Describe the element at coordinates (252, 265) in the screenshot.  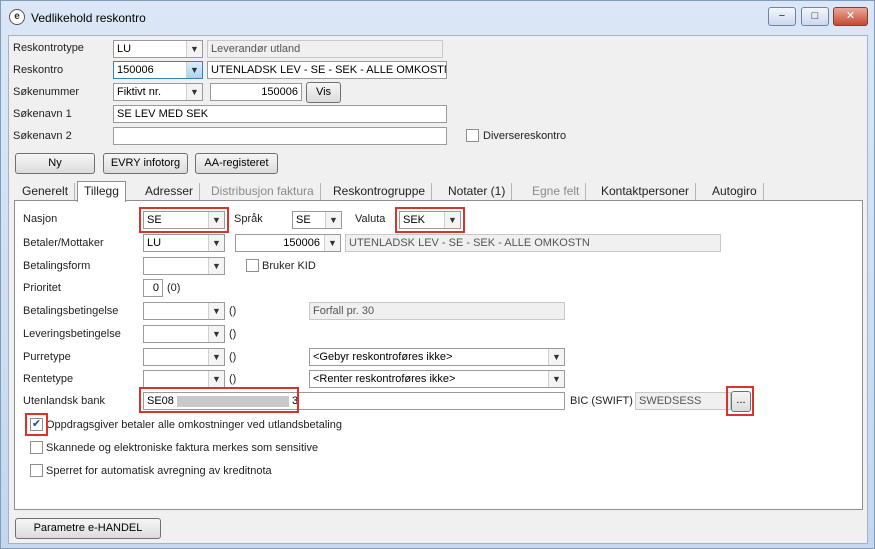
I see `bruker-kid-checkbox` at that location.